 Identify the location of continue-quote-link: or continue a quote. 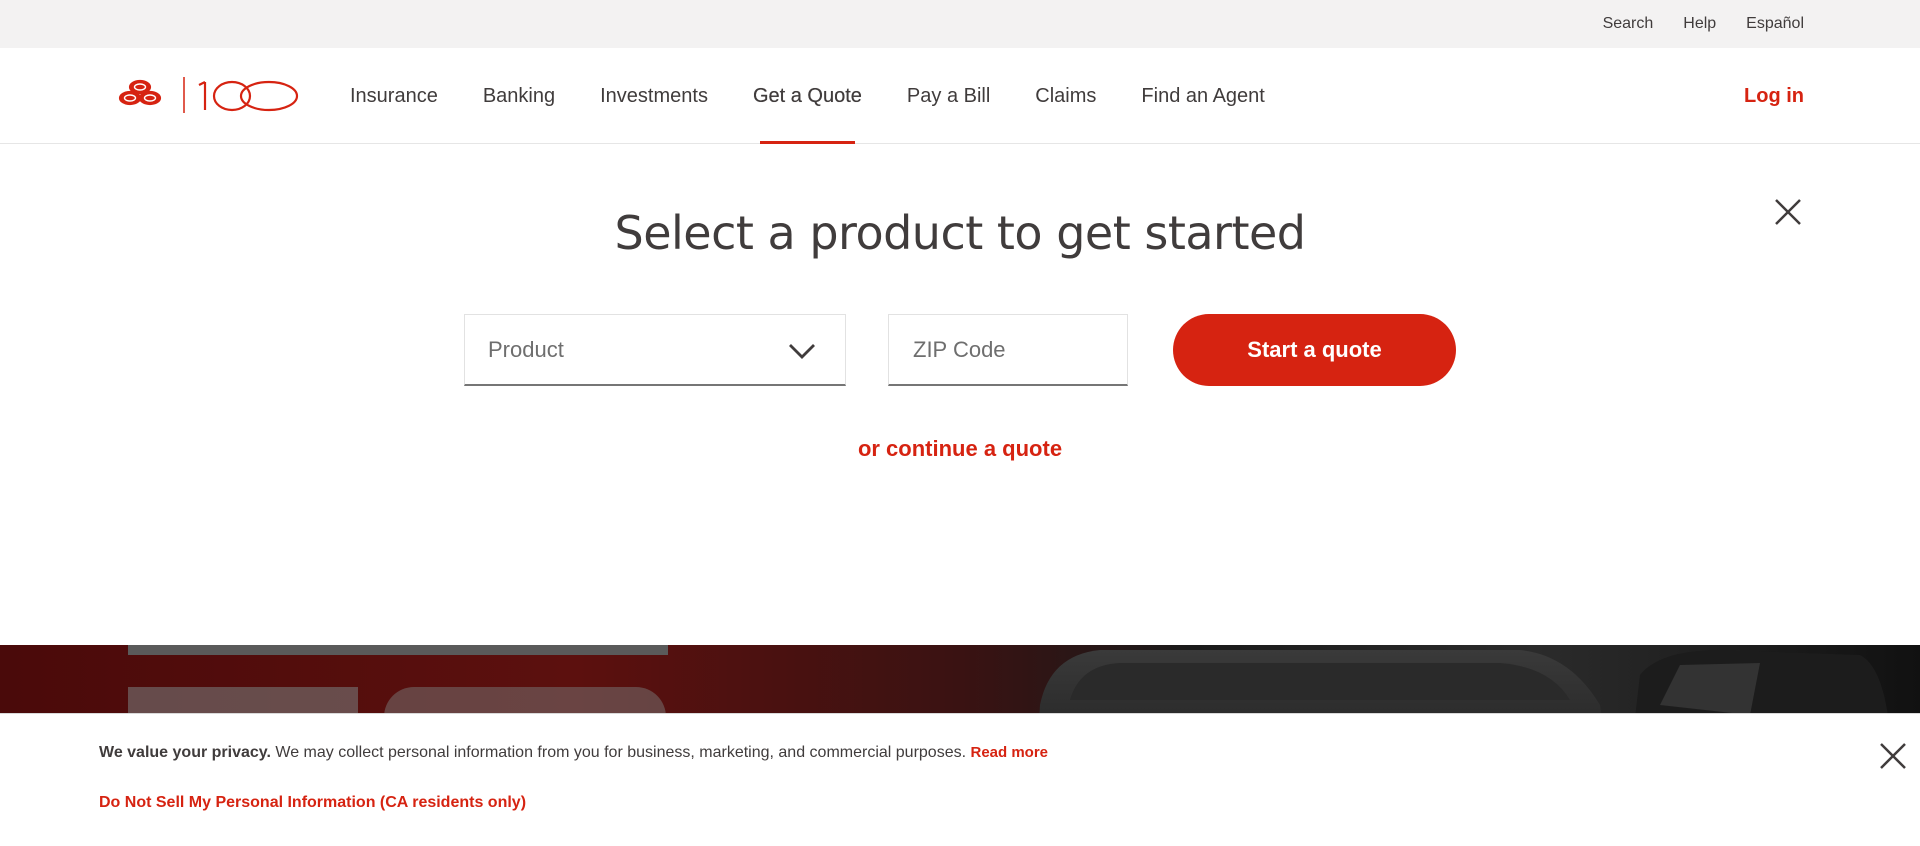
(960, 449).